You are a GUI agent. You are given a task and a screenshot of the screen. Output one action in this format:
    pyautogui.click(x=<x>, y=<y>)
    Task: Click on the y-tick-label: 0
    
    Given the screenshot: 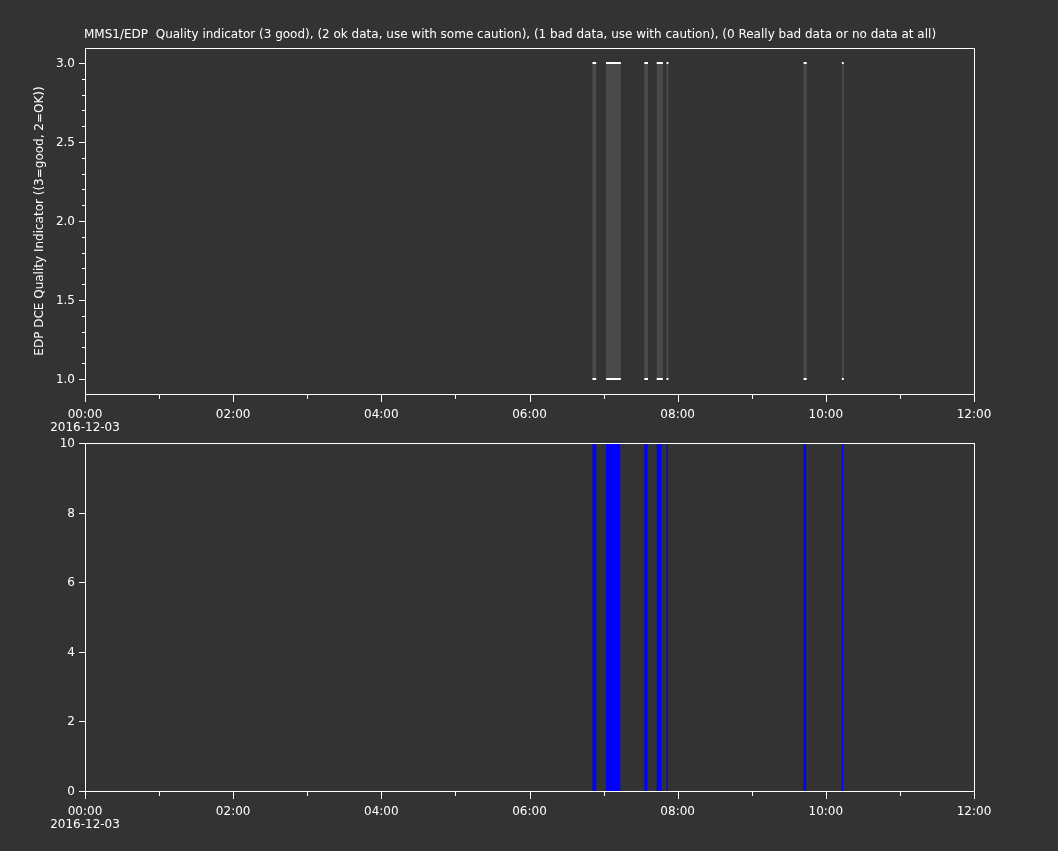 What is the action you would take?
    pyautogui.click(x=71, y=791)
    